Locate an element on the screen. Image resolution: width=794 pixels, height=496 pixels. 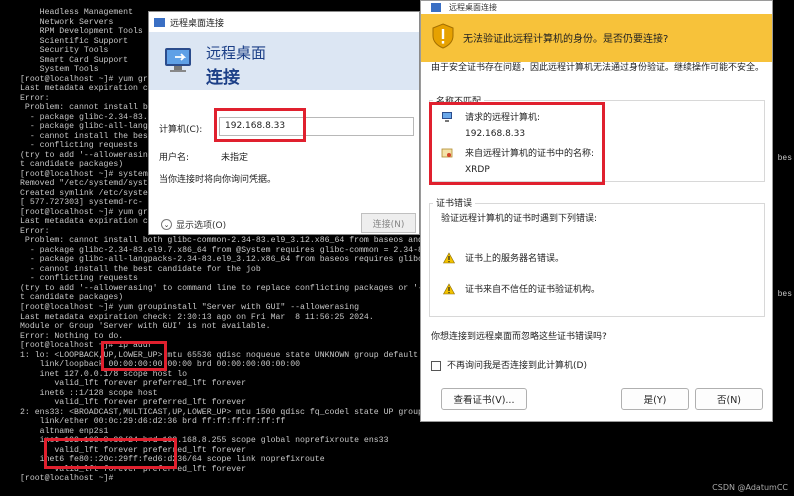
error-item-1: 证书上的服务器名错误。 is located at coordinates (515, 259).